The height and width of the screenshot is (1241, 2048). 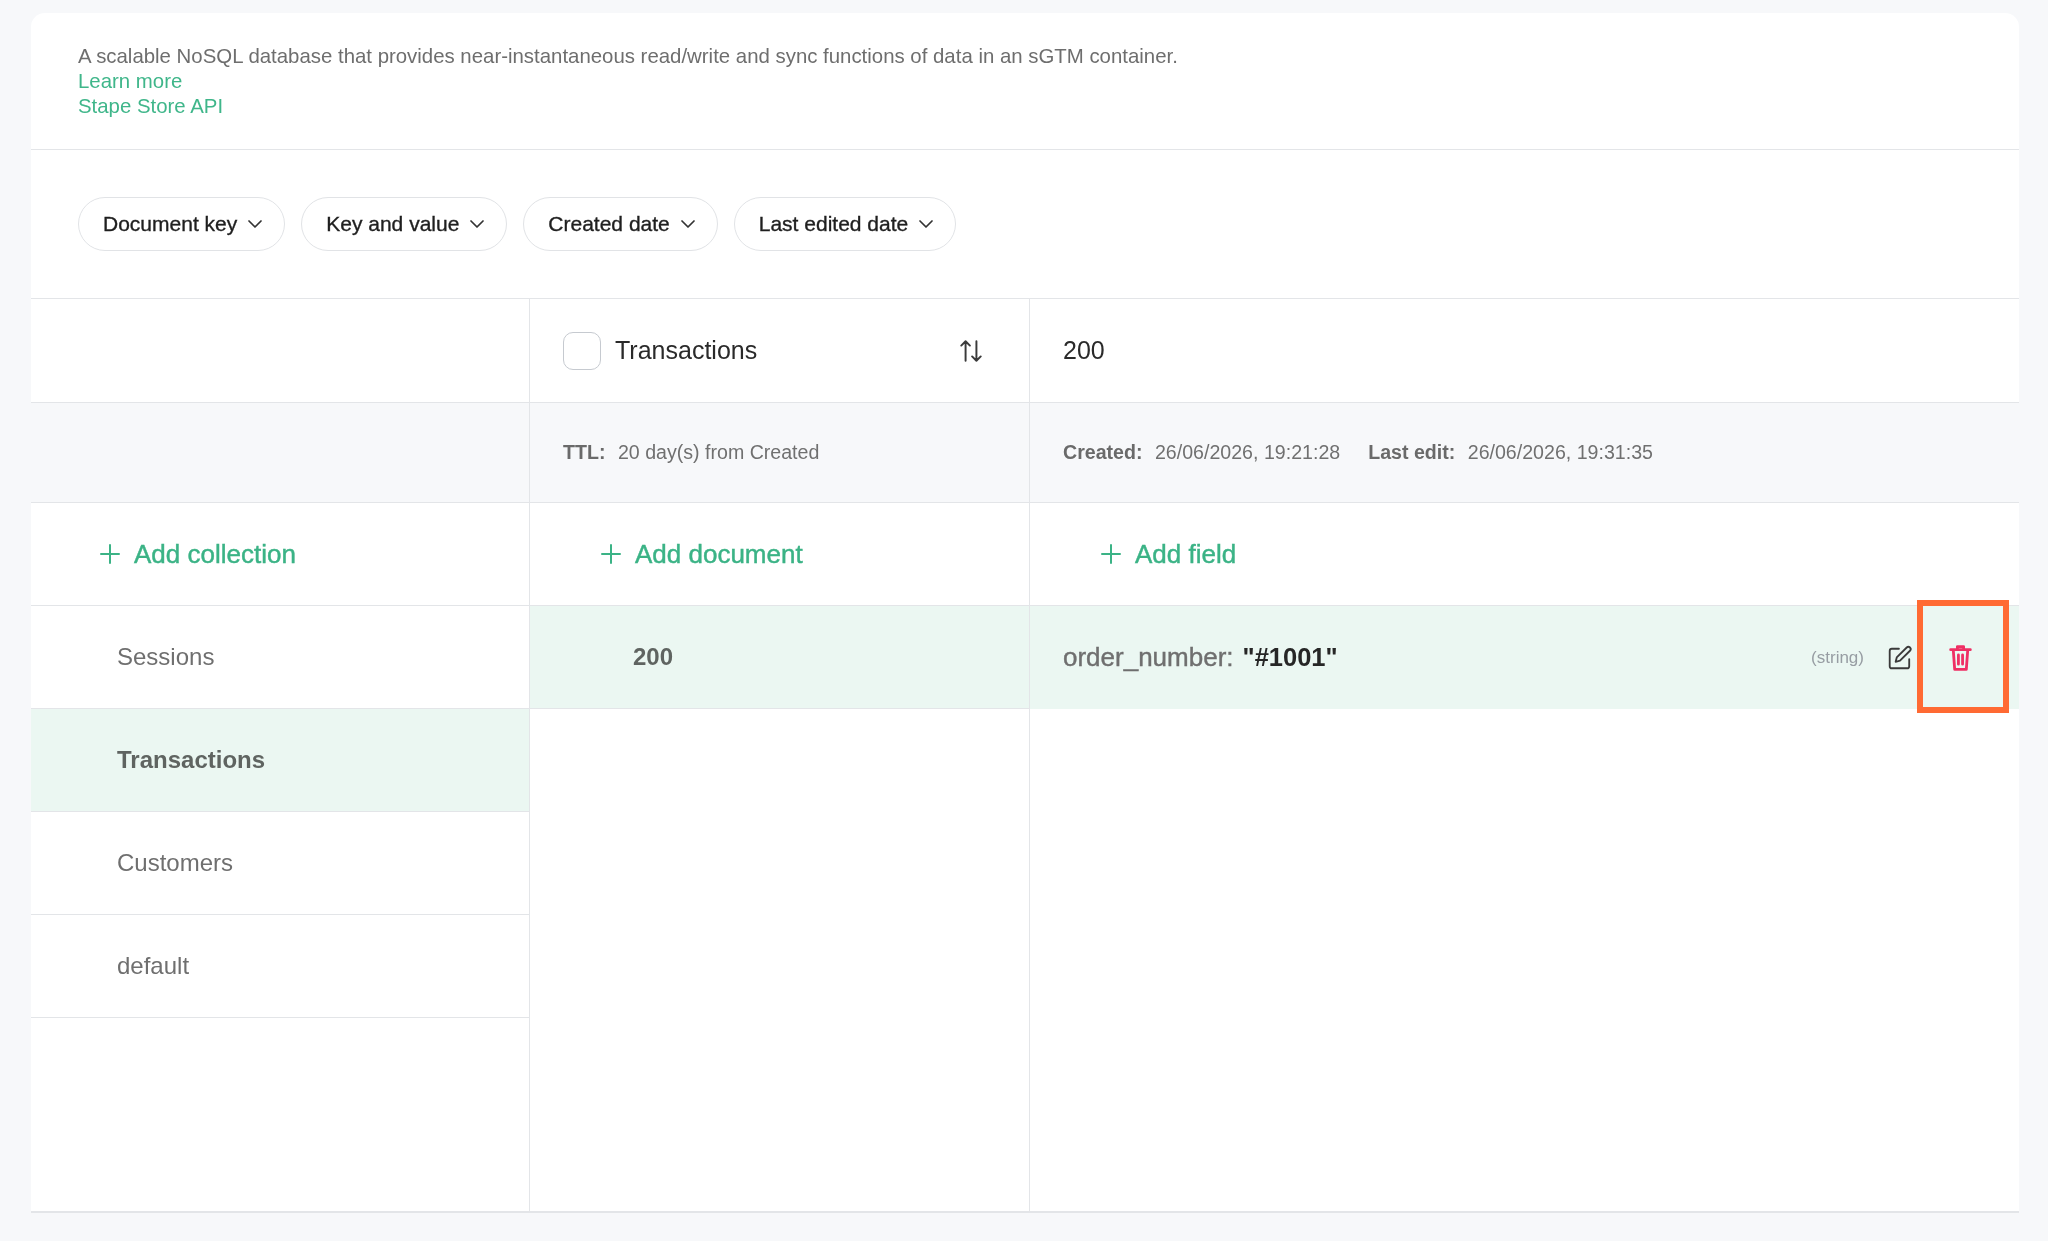 What do you see at coordinates (628, 56) in the screenshot?
I see `description-text: A scalable NoSQL database that provides near-instantaneous read/write and sync functions of data in an sGTM container.` at bounding box center [628, 56].